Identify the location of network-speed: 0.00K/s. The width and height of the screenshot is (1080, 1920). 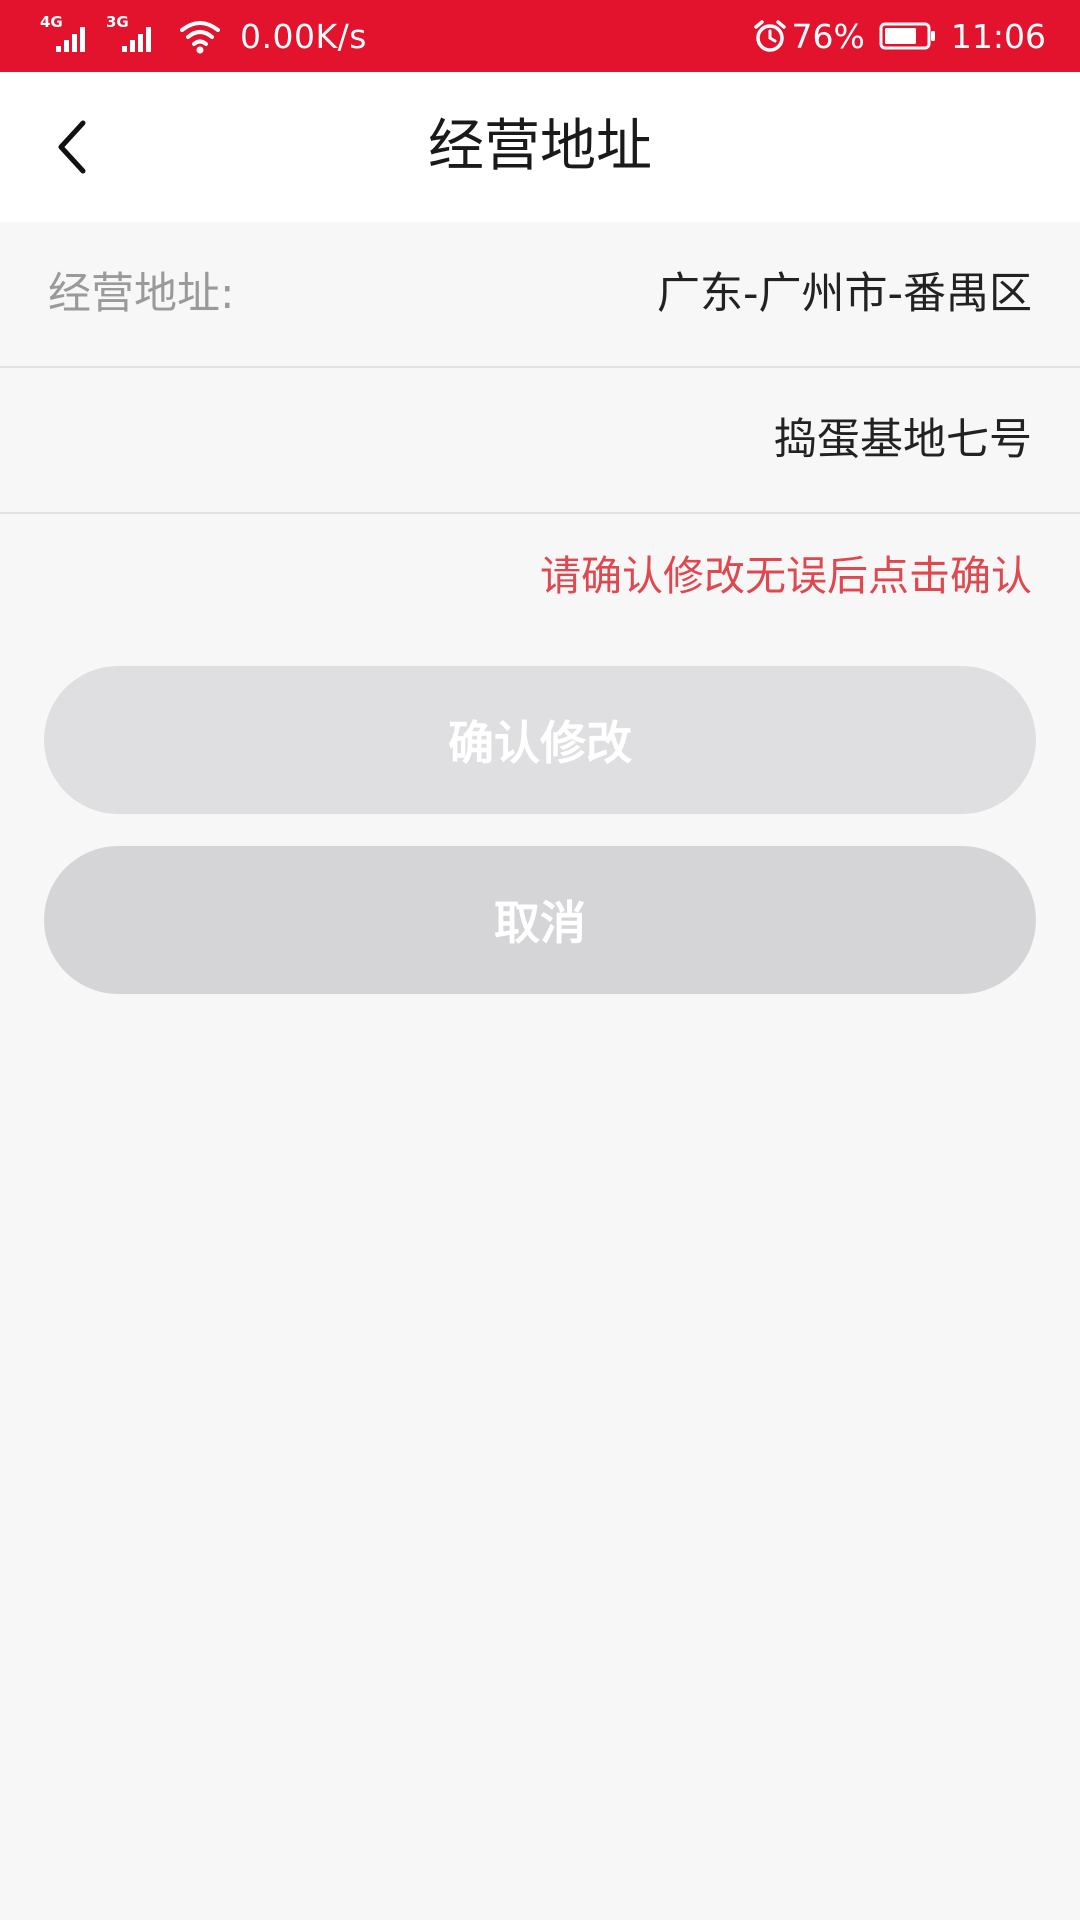
(303, 36).